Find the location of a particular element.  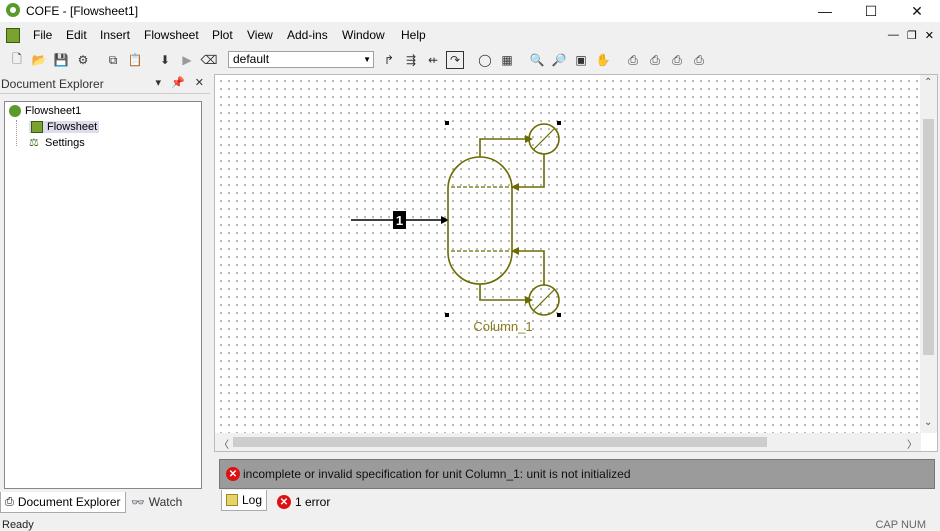

mdi-restore-icon: ❐ is located at coordinates (912, 35).